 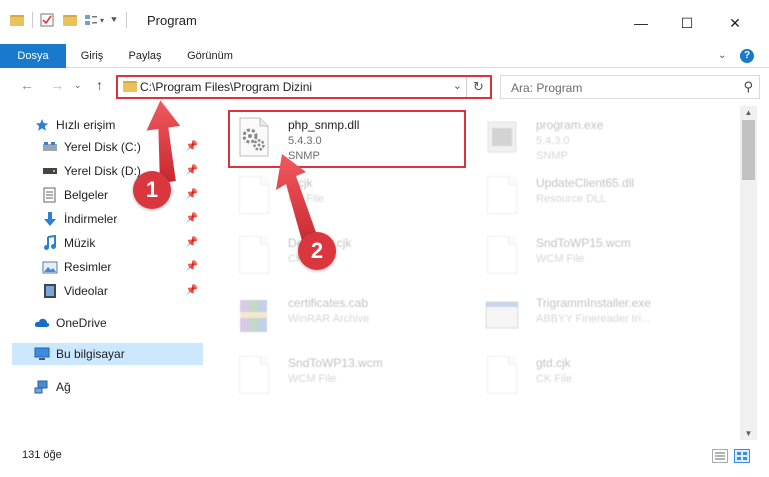 What do you see at coordinates (722, 55) in the screenshot?
I see `expand-ribbon-icon: ⌄` at bounding box center [722, 55].